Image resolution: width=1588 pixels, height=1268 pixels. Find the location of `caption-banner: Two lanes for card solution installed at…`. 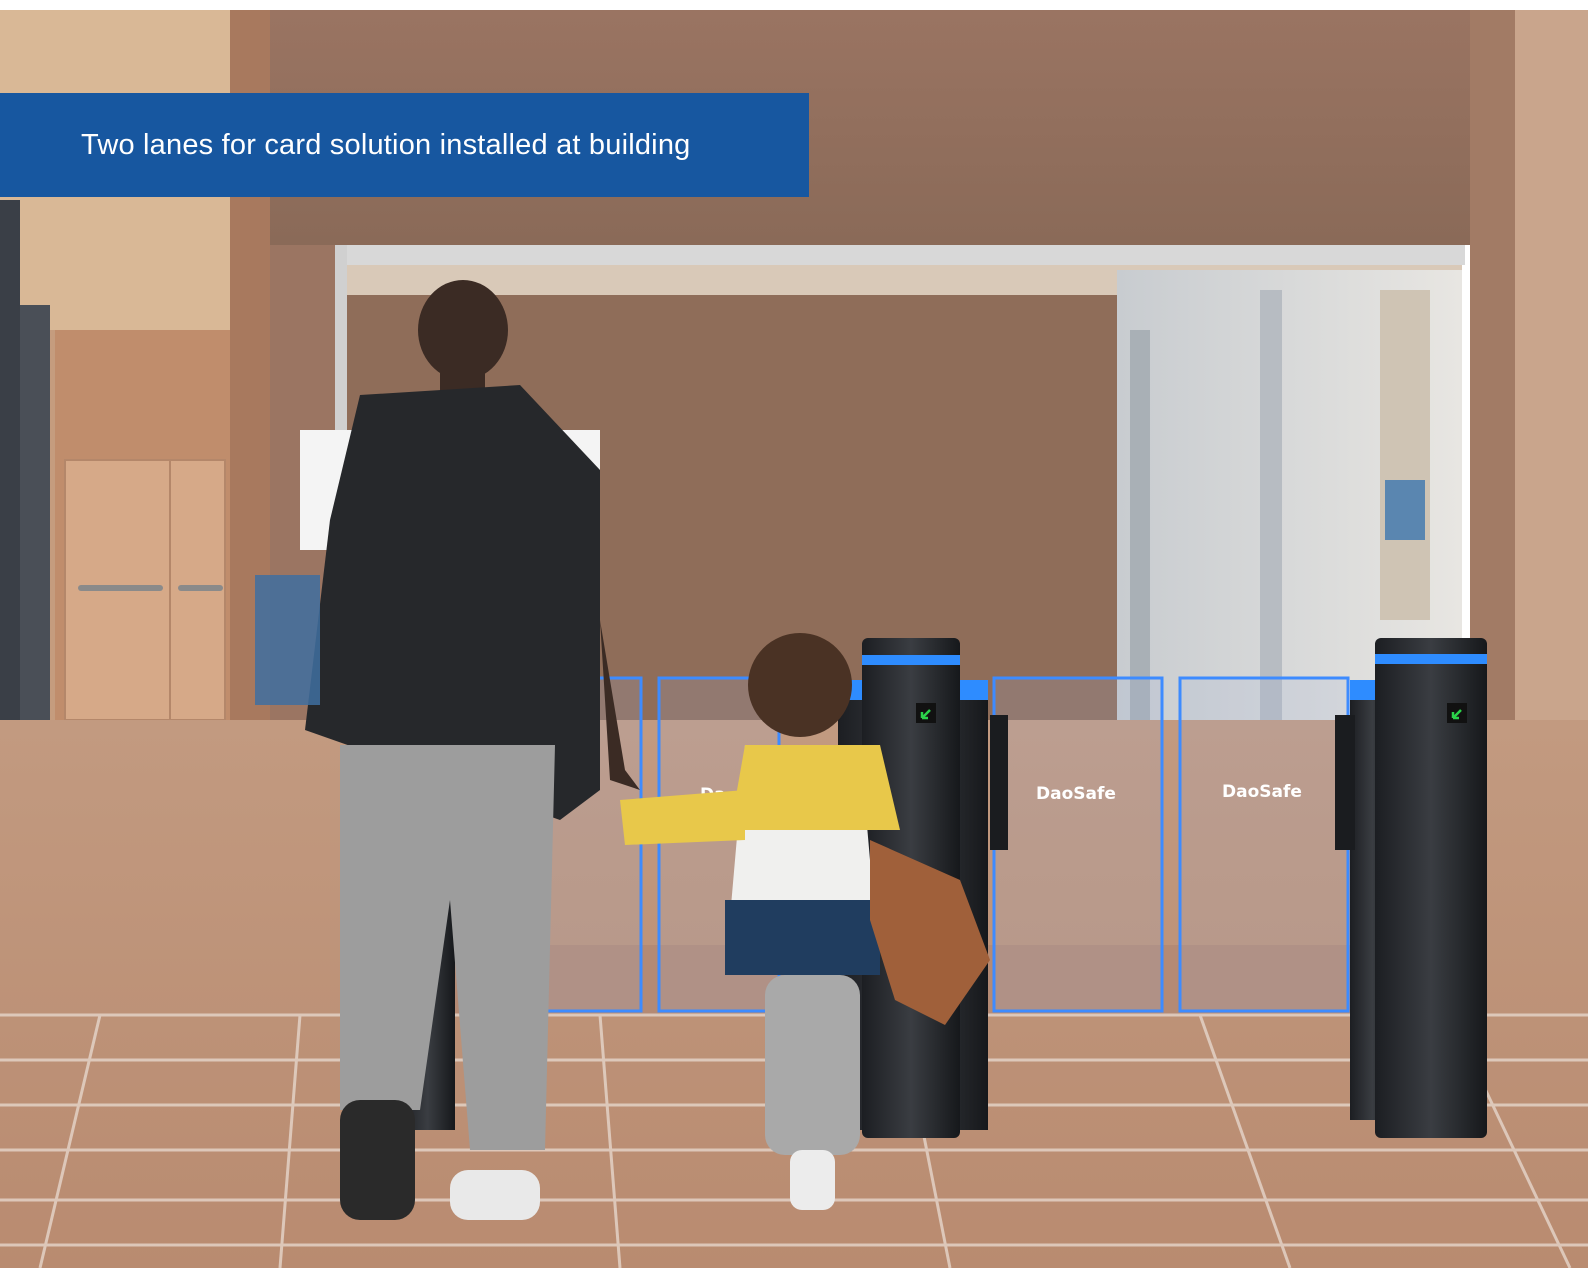

caption-banner: Two lanes for card solution installed at… is located at coordinates (404, 145).